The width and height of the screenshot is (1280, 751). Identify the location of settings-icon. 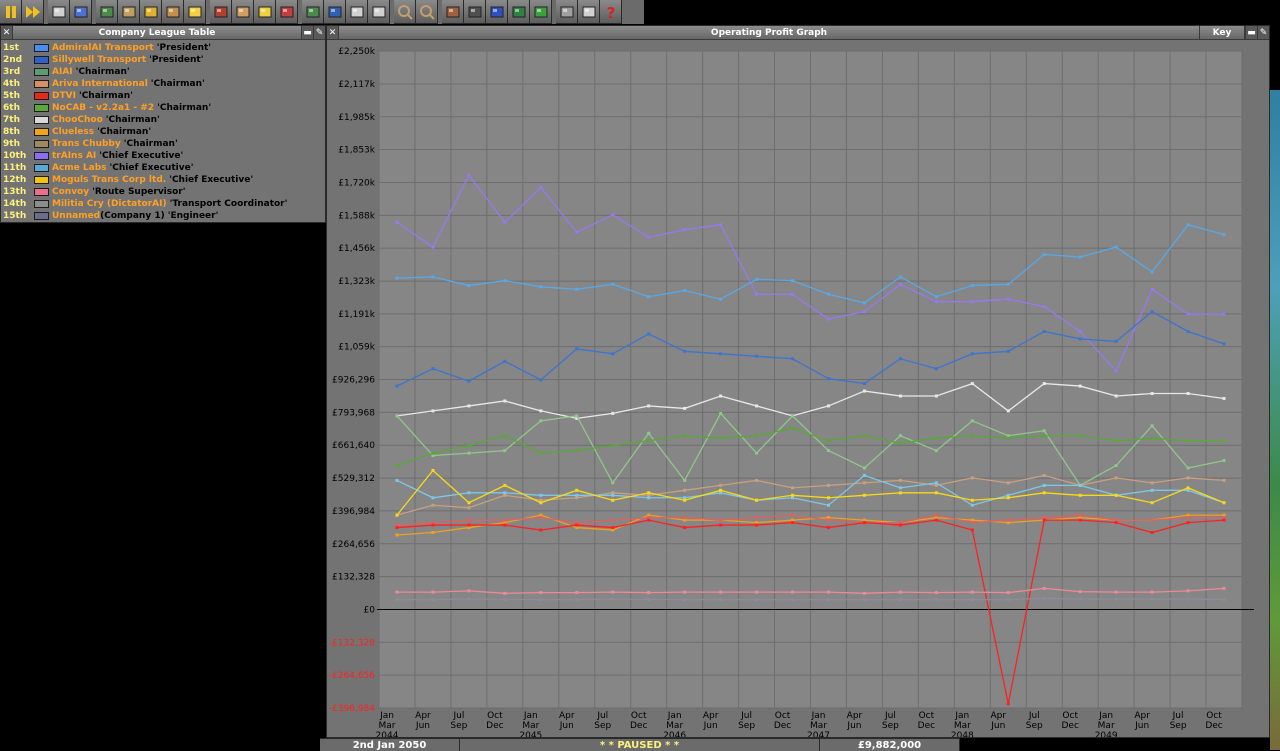
(59, 12).